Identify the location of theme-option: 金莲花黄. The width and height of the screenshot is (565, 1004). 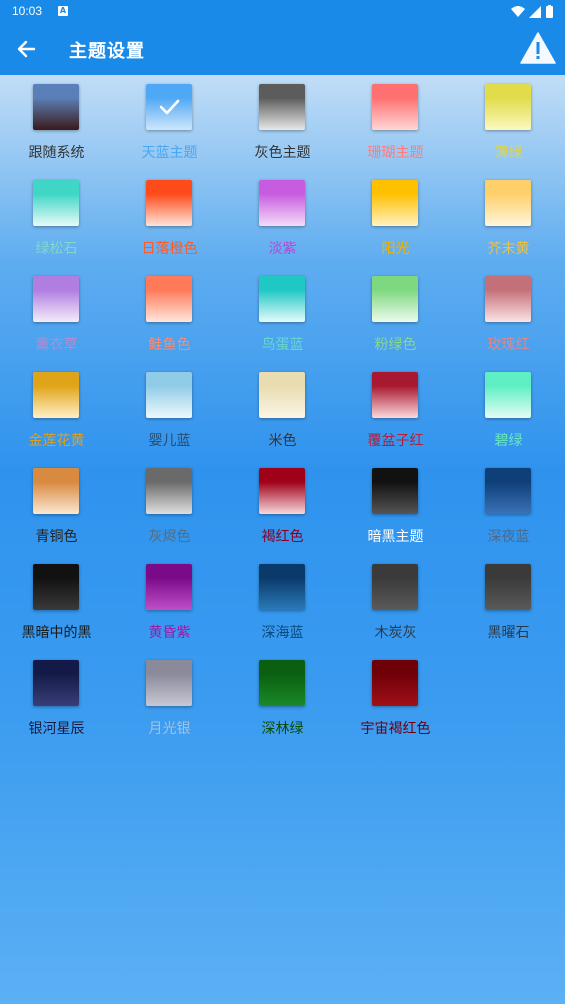
(56, 411).